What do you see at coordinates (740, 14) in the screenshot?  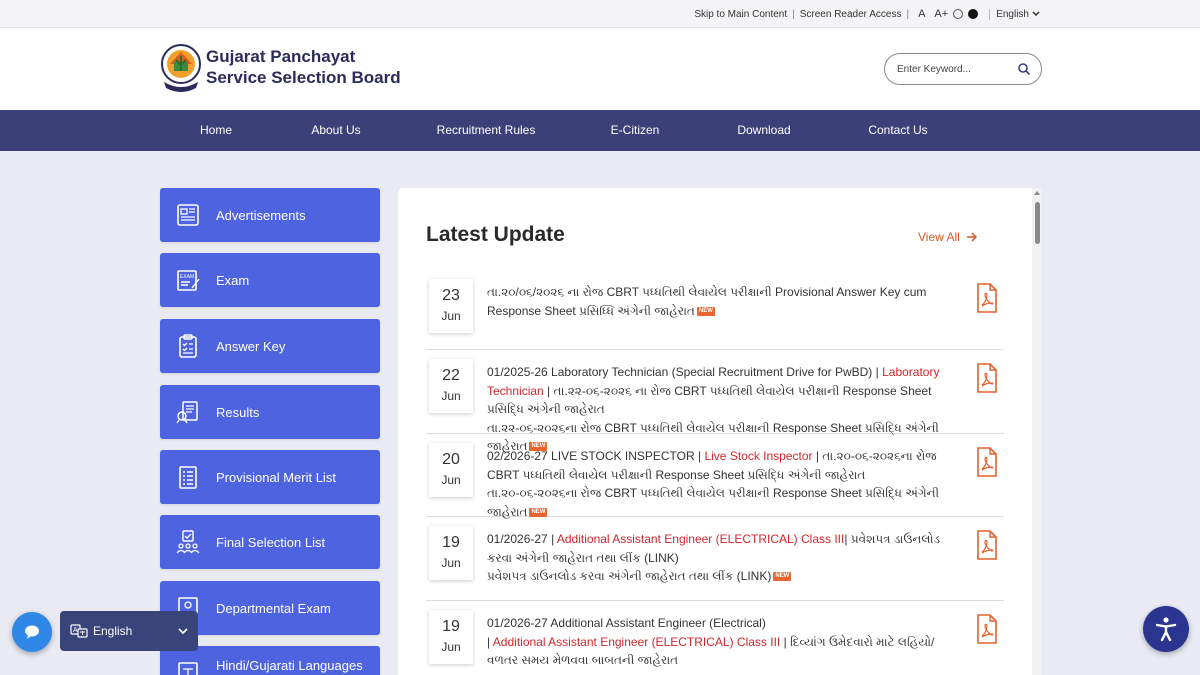 I see `skip-to-content-link: Skip to Main Content` at bounding box center [740, 14].